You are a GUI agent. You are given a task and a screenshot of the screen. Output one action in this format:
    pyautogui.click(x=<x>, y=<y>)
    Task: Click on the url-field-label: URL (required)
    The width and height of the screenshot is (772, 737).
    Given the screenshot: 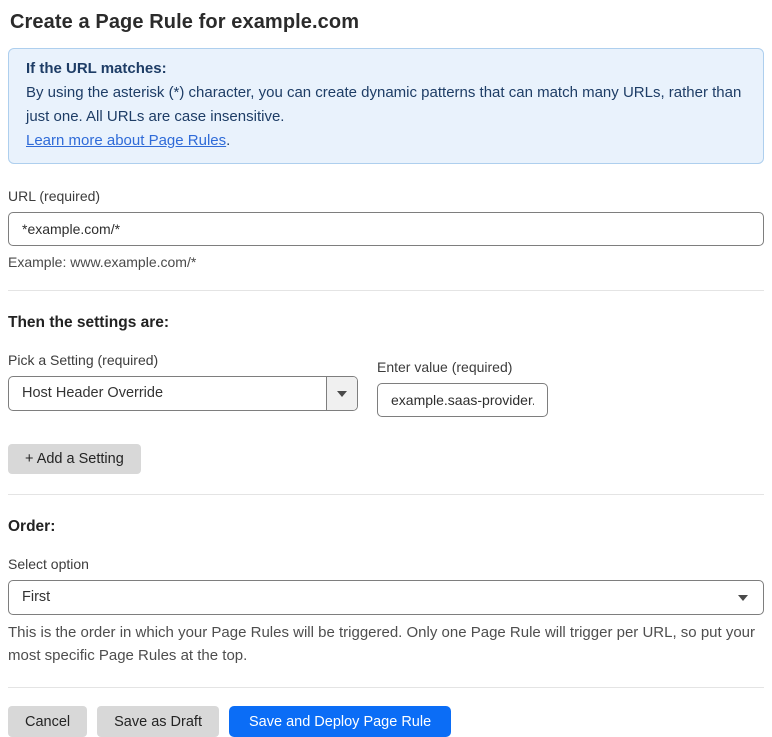 What is the action you would take?
    pyautogui.click(x=54, y=196)
    